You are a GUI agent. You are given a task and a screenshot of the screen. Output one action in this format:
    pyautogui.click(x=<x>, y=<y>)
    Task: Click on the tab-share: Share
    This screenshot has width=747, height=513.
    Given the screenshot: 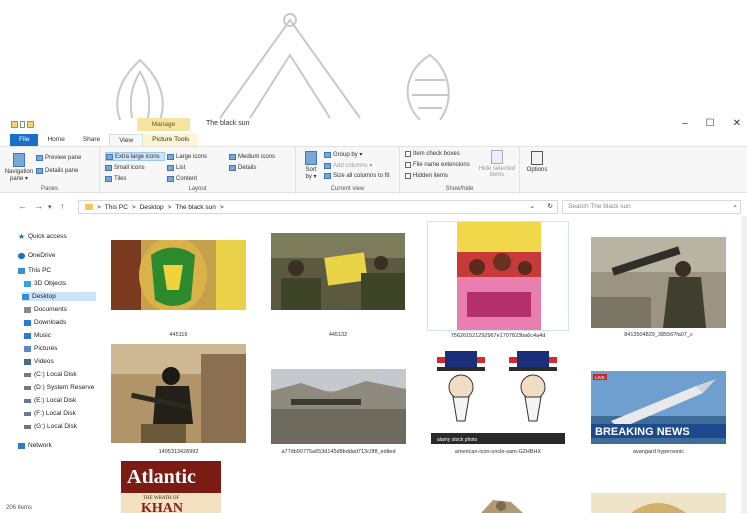 What is the action you would take?
    pyautogui.click(x=91, y=140)
    